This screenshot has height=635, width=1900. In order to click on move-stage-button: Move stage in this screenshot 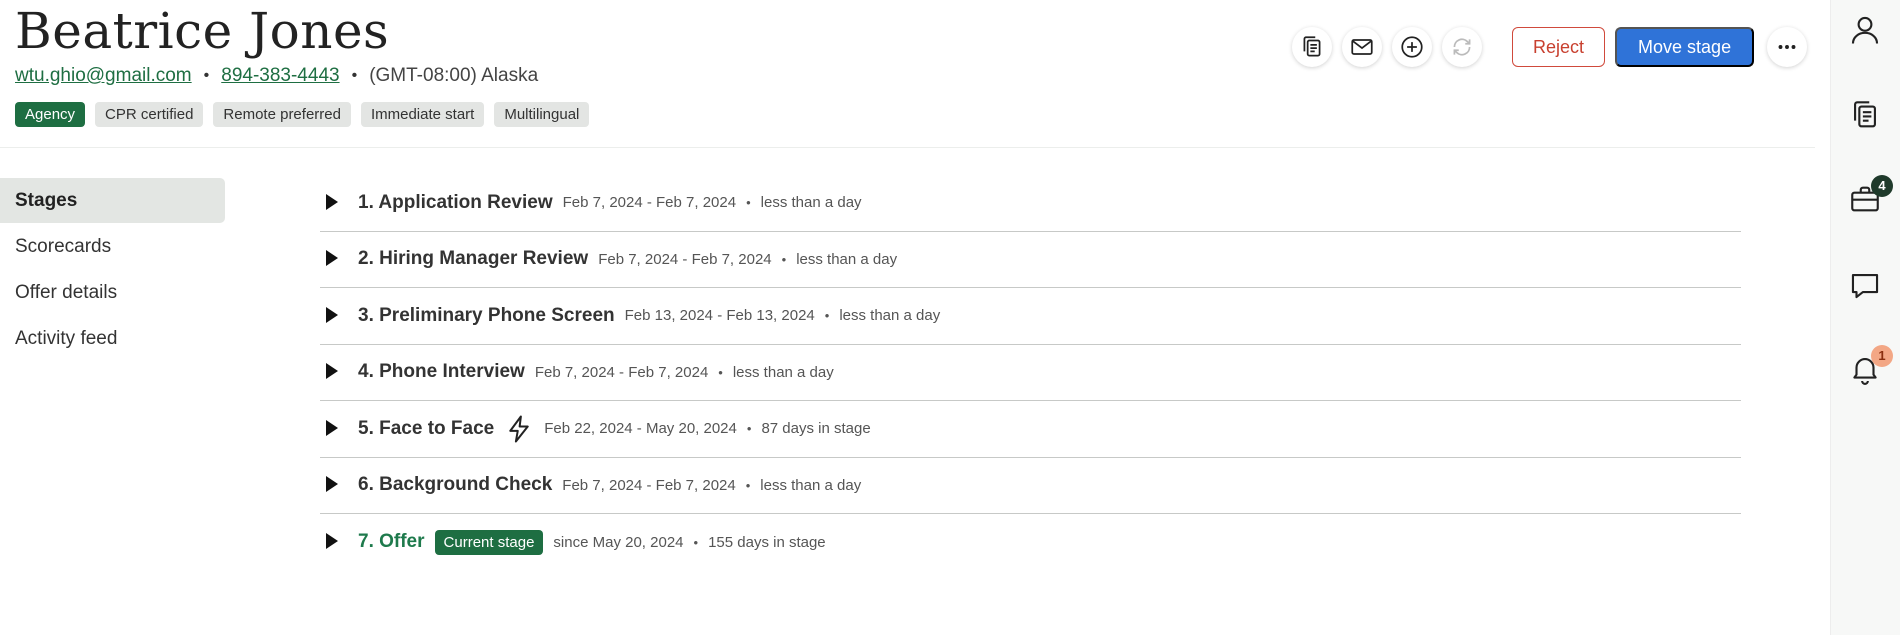, I will do `click(1685, 47)`.